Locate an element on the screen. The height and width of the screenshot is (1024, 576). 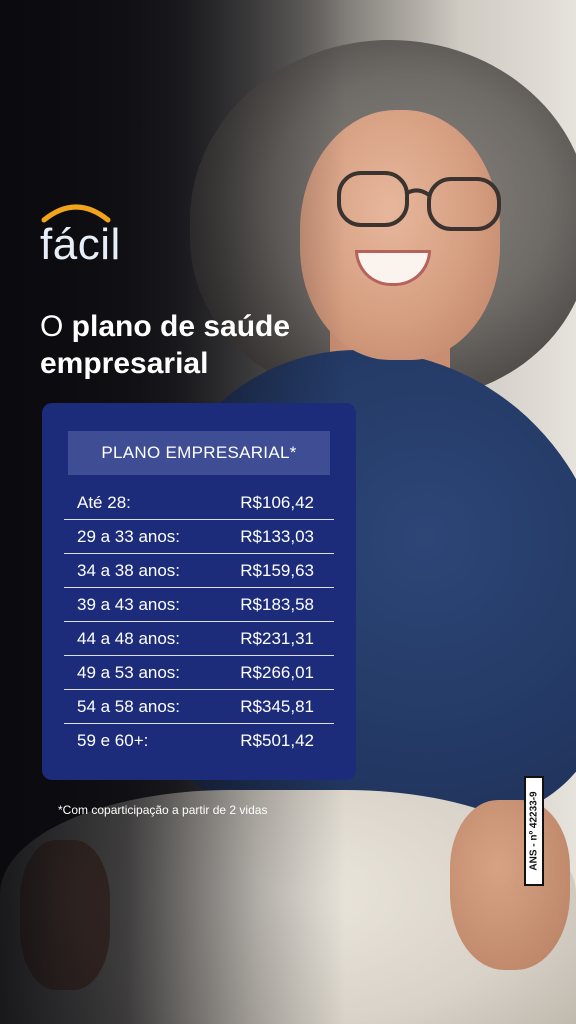
row-price: R$183,58 is located at coordinates (277, 604).